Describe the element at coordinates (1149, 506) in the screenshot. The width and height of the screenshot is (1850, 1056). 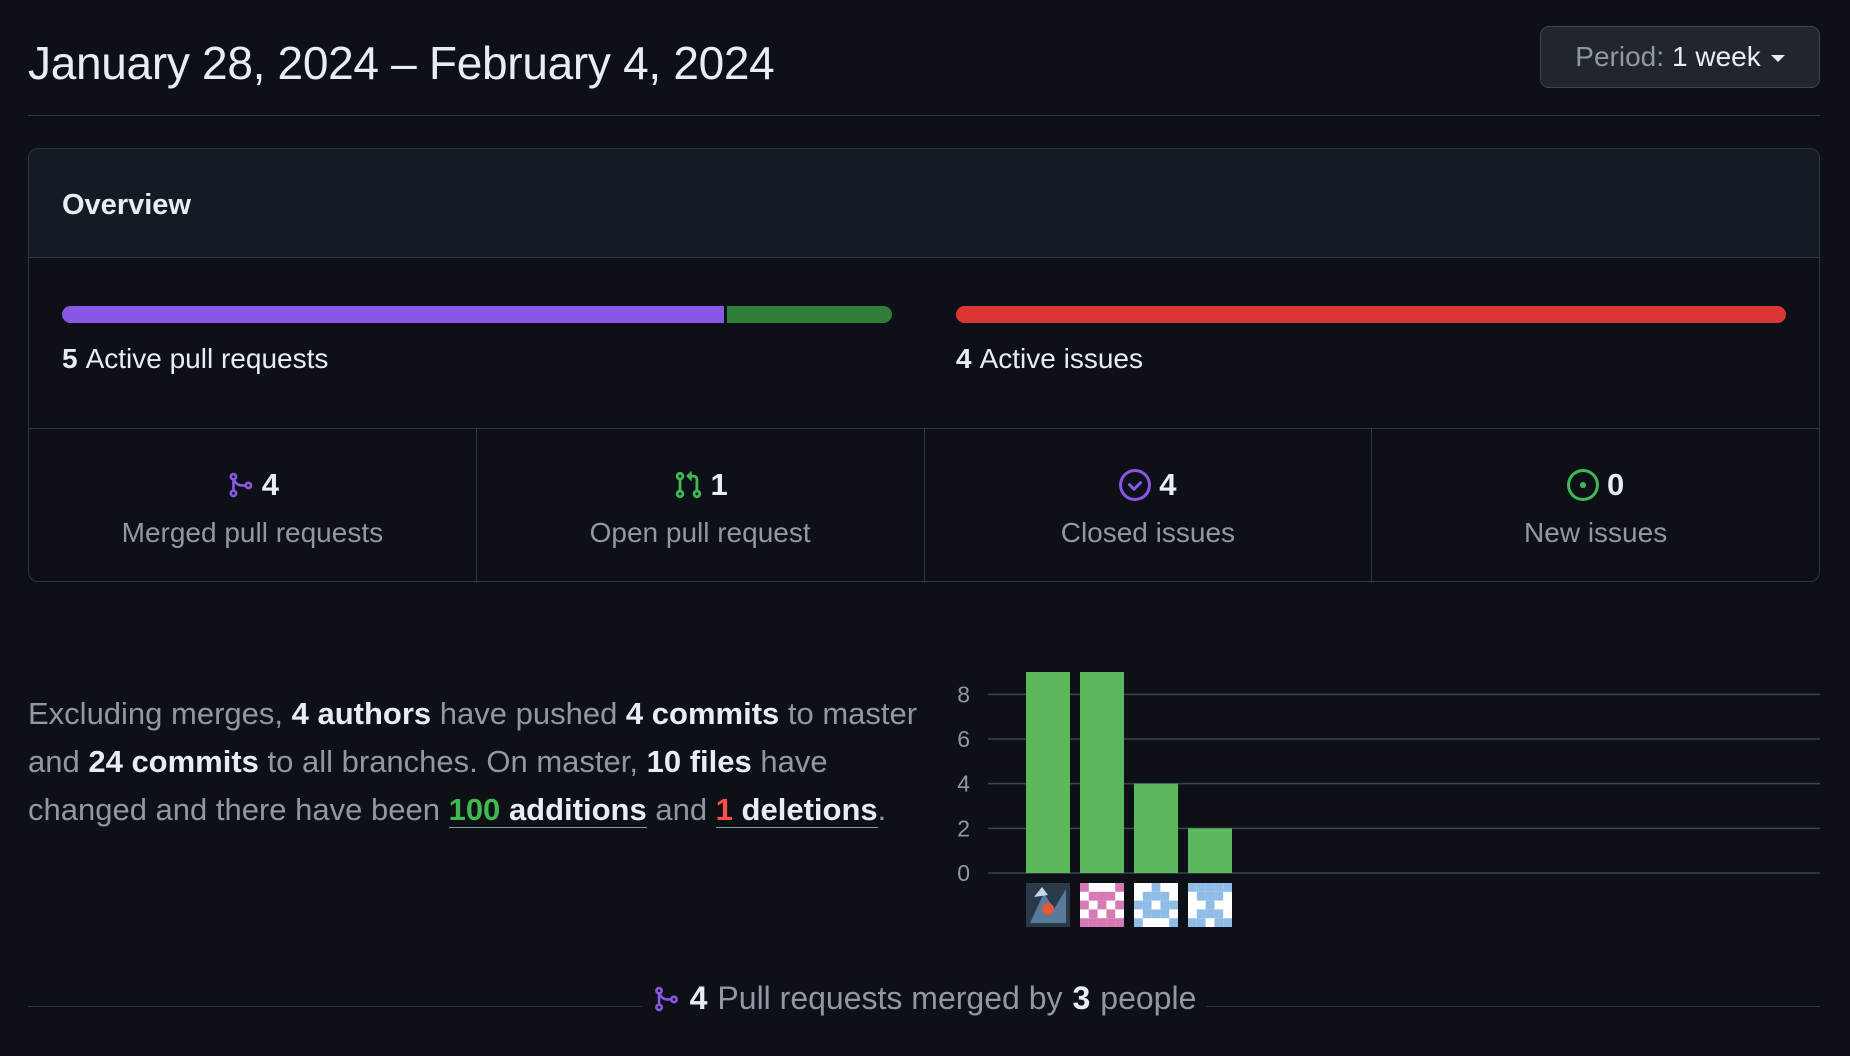
I see `stat-closed-issues: 4 Closed issues` at that location.